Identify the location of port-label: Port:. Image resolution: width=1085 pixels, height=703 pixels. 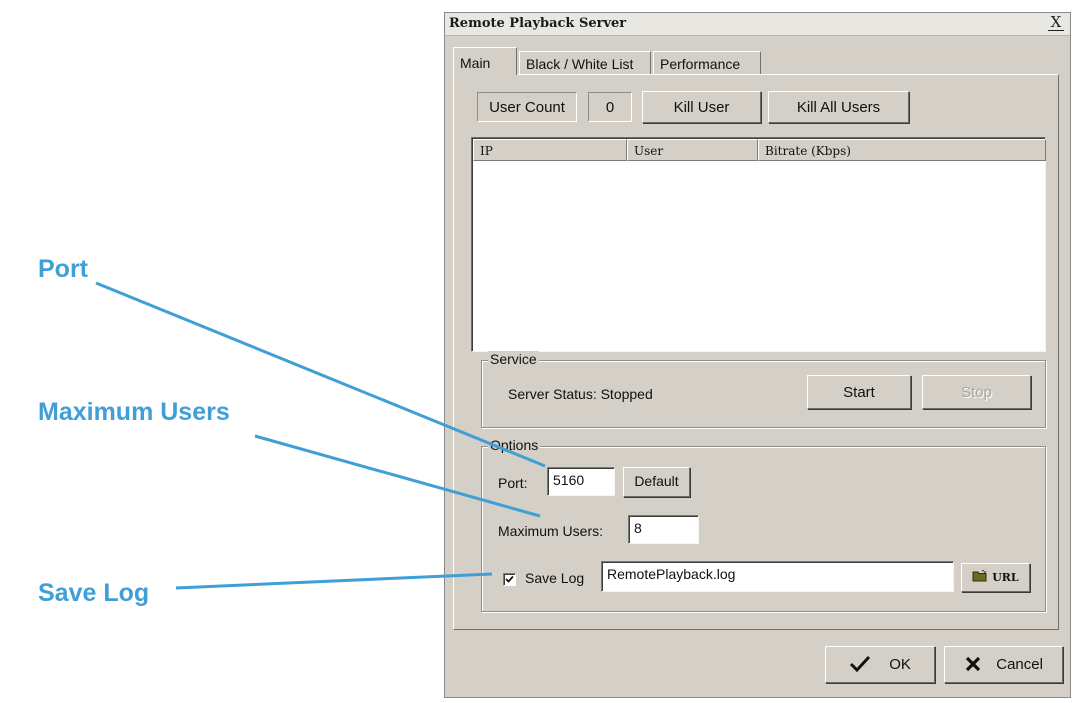
(513, 483).